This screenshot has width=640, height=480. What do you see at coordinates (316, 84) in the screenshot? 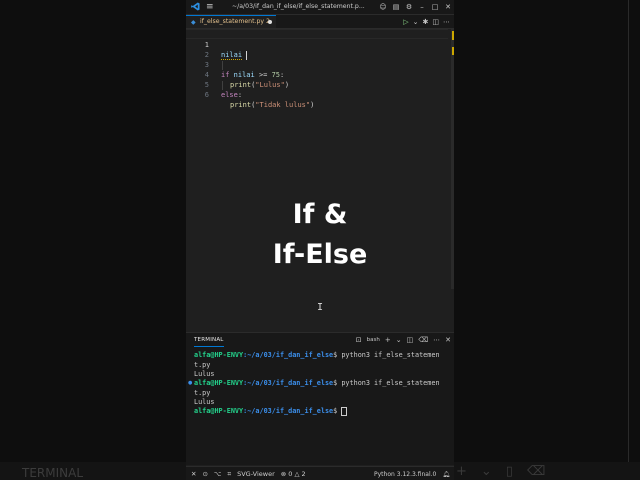
I see `code-line-5: 5 else:` at bounding box center [316, 84].